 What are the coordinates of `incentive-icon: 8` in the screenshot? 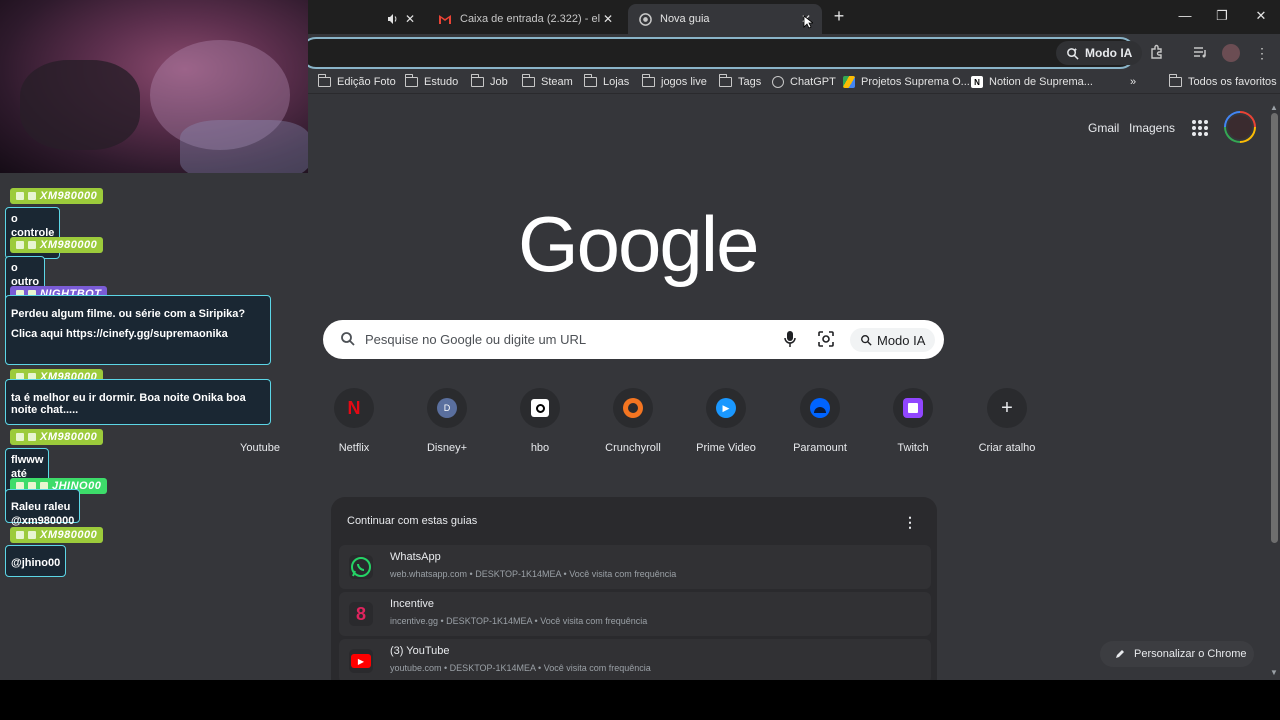 It's located at (361, 614).